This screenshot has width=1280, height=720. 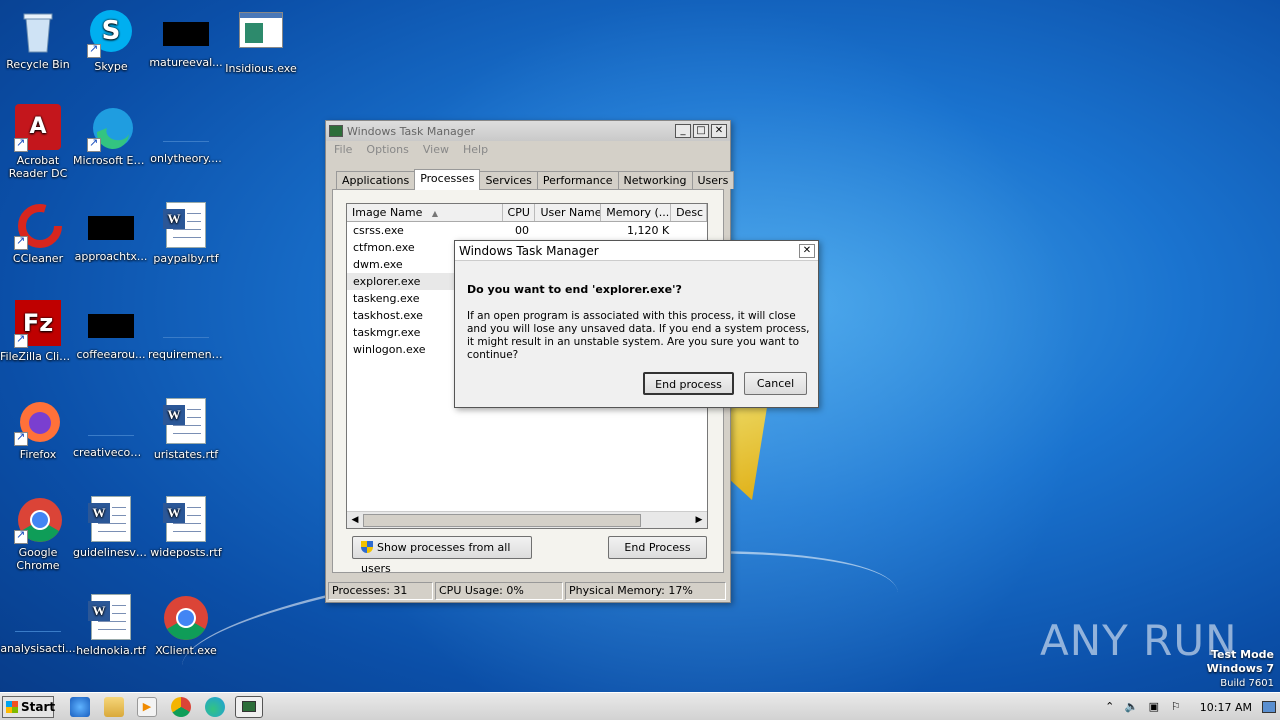 What do you see at coordinates (807, 250) in the screenshot?
I see `dialog-close-button: ✕` at bounding box center [807, 250].